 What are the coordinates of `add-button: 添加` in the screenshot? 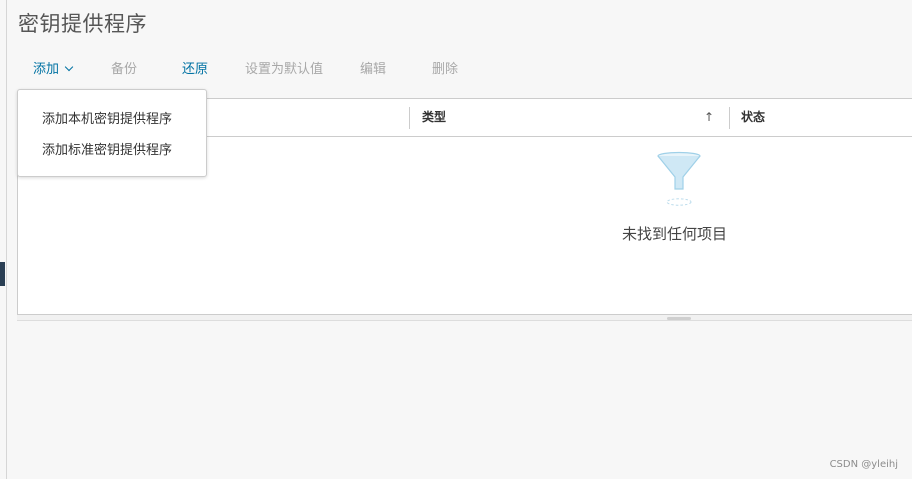 It's located at (53, 70).